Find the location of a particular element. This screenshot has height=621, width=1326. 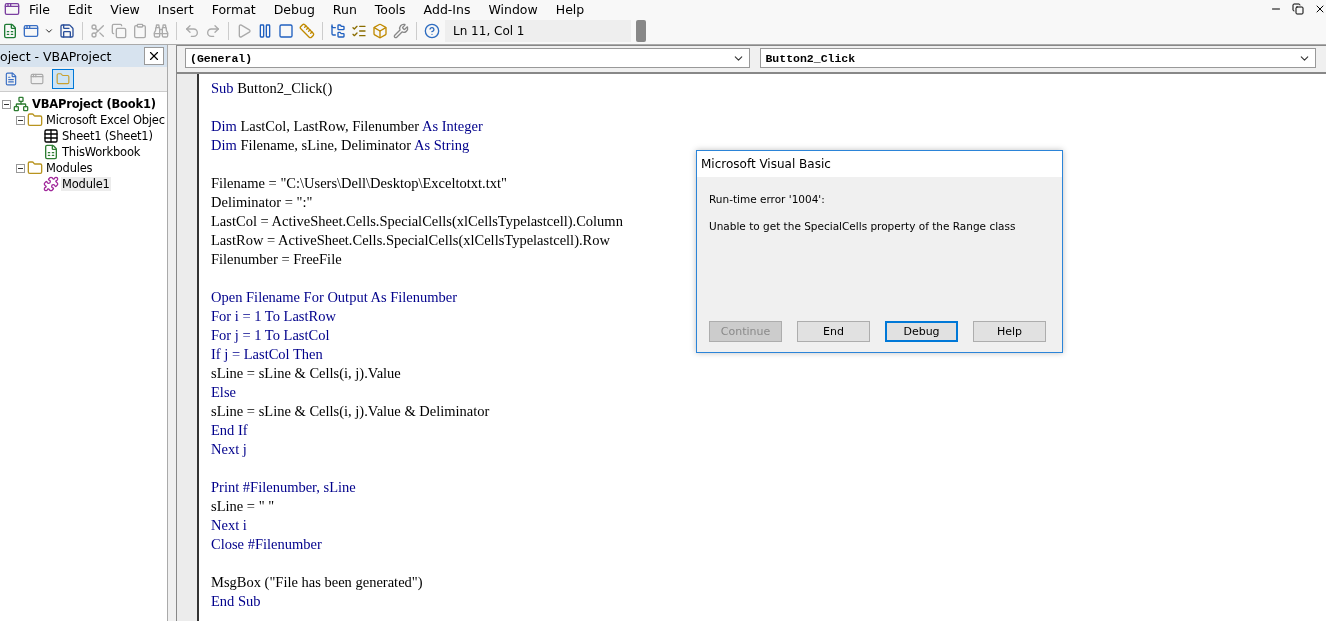

ruler-icon is located at coordinates (307, 31).